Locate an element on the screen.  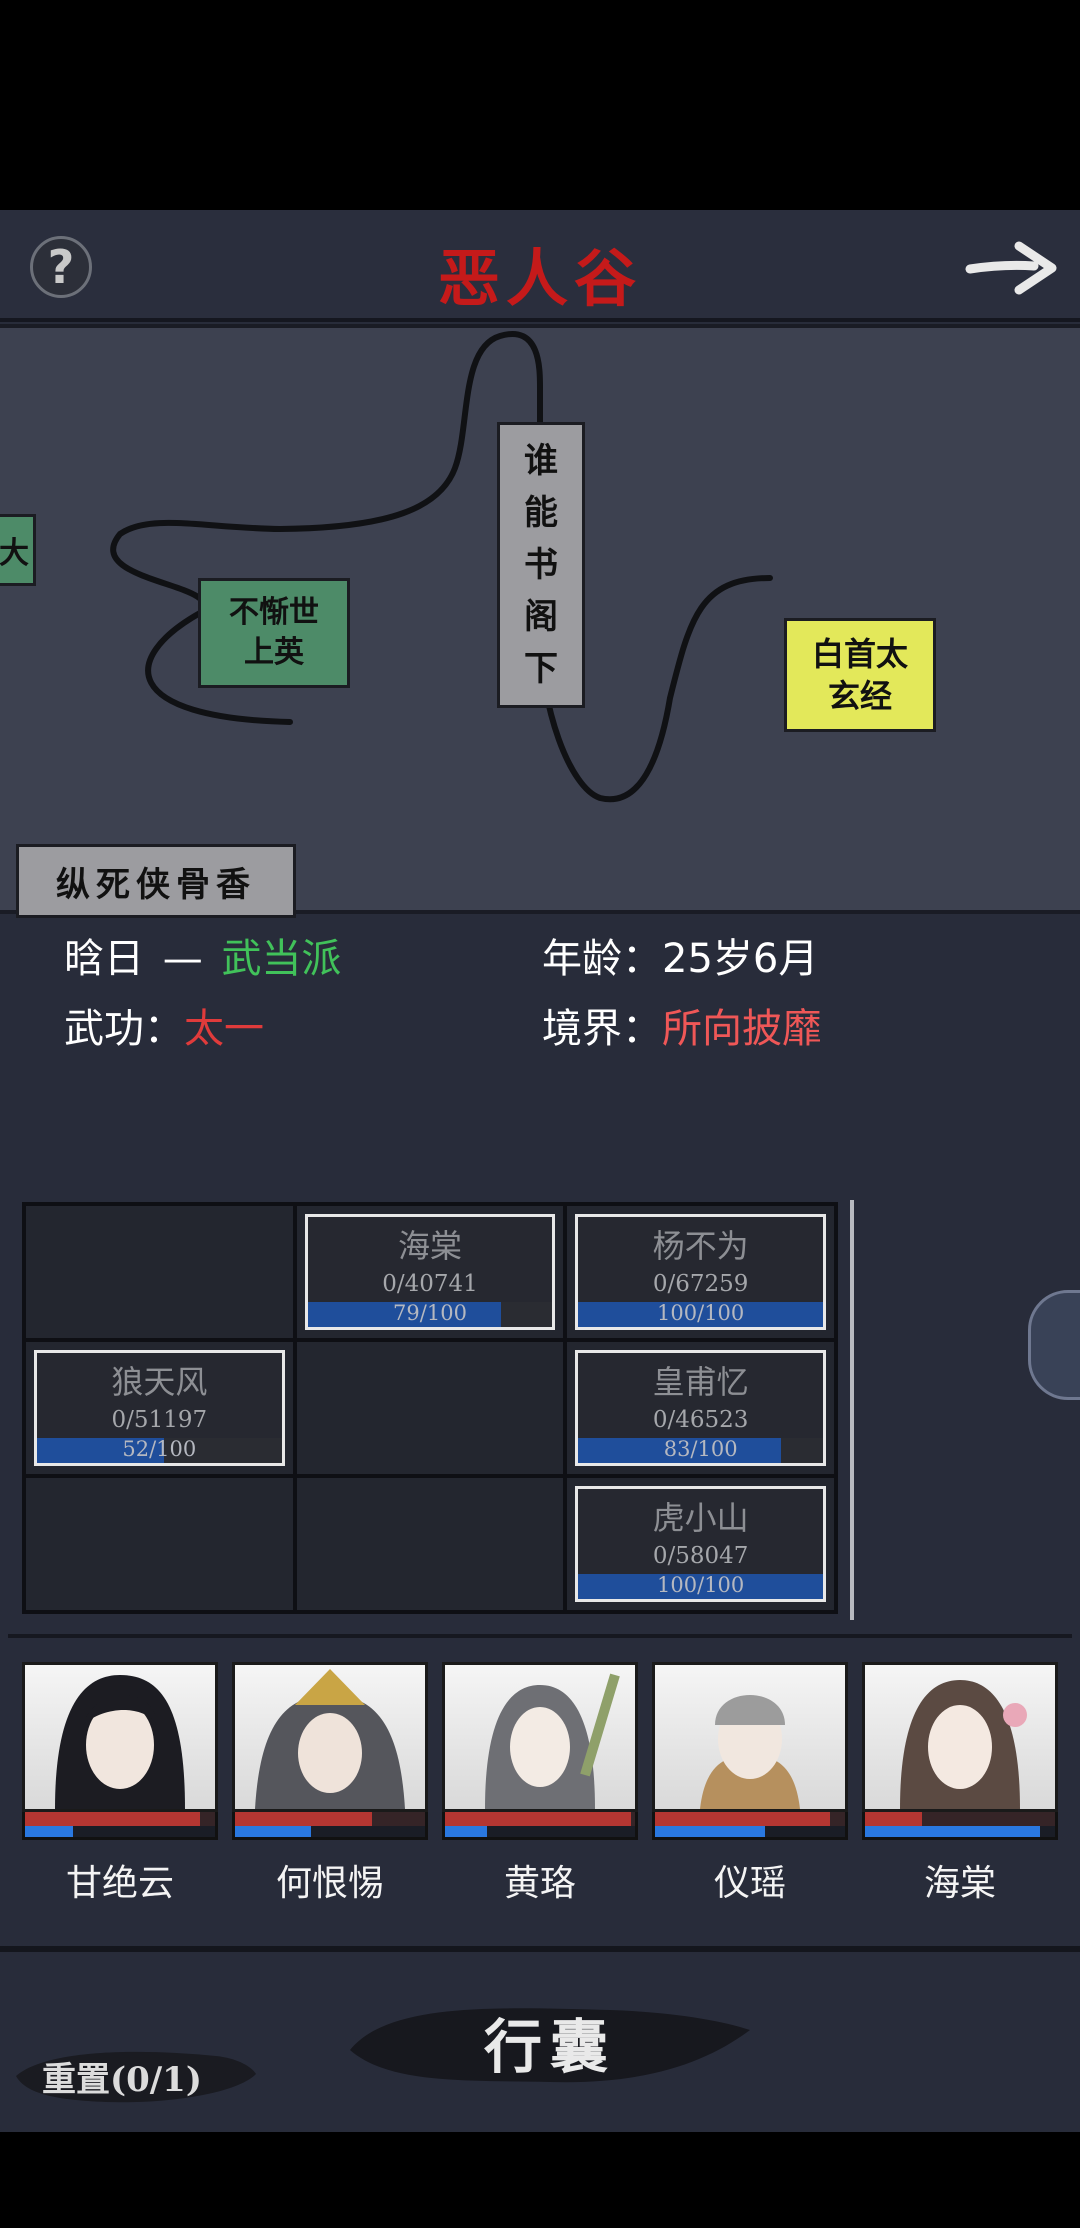
map-node-label: 谁能书阁下 is located at coordinates (541, 565).